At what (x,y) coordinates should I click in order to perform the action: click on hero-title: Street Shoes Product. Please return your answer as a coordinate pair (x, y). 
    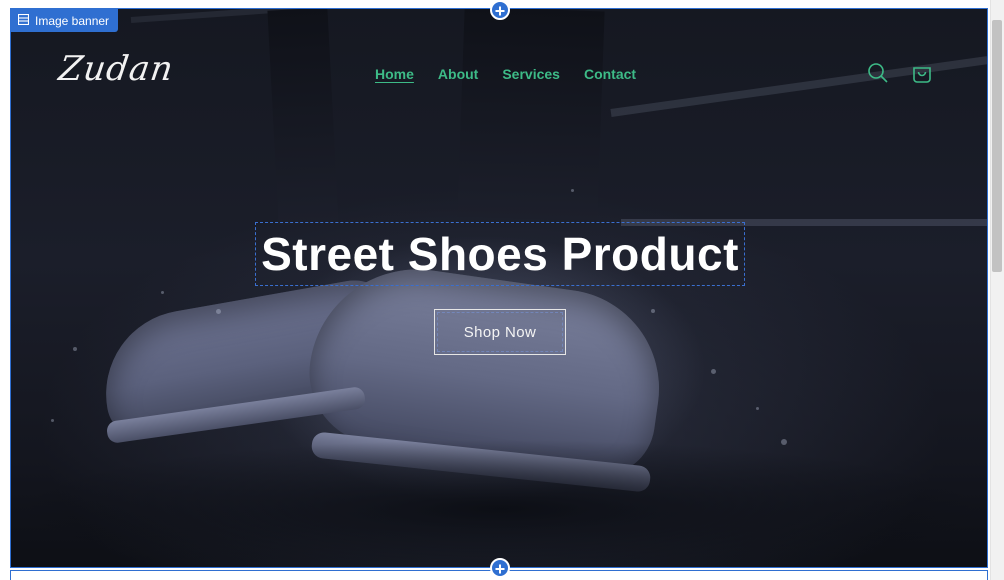
    Looking at the image, I should click on (500, 254).